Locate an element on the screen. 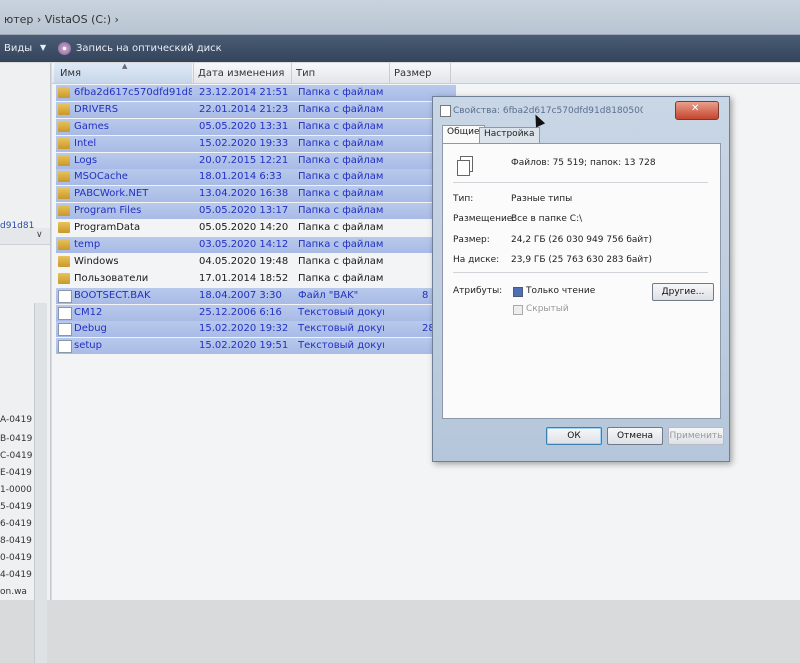 The image size is (800, 663). views-dropdown-icon: ▼ is located at coordinates (43, 47).